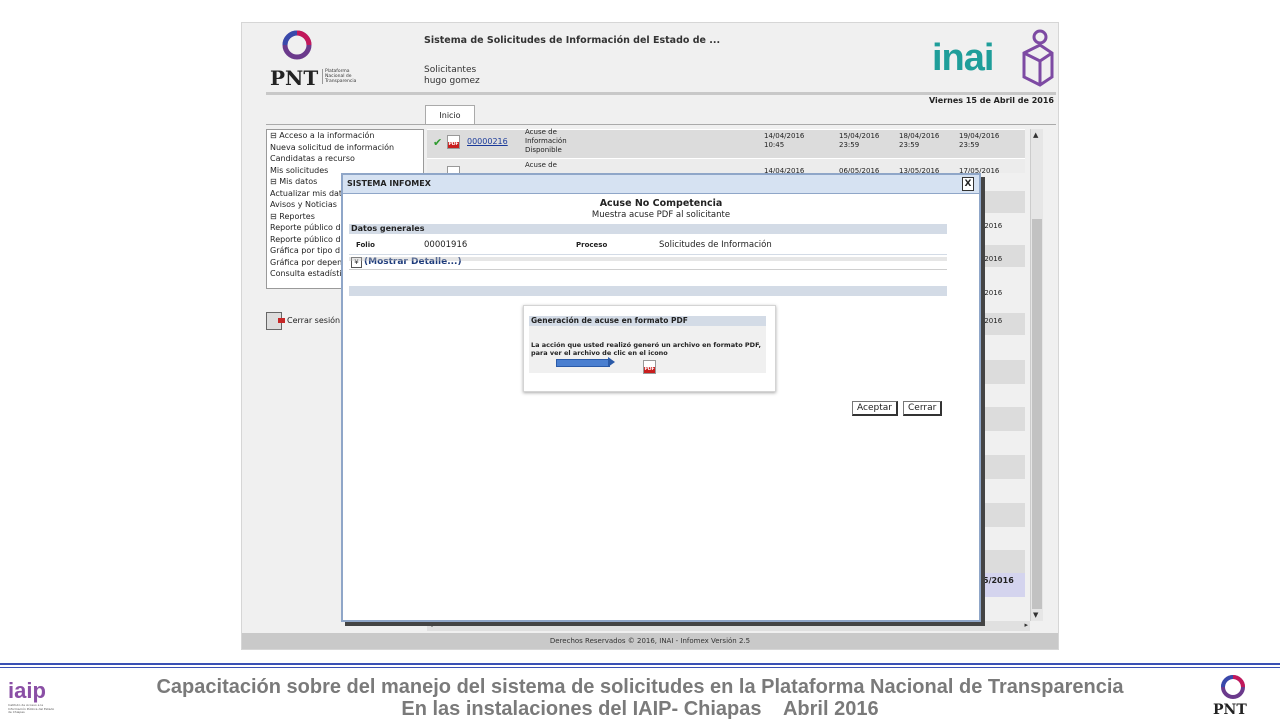  Describe the element at coordinates (431, 625) in the screenshot. I see `scroll-left-icon: ◂` at that location.